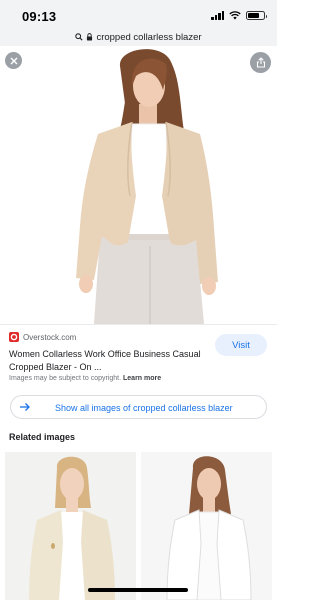  Describe the element at coordinates (65, 378) in the screenshot. I see `copyright-text: Images may be subject to copyright.` at that location.